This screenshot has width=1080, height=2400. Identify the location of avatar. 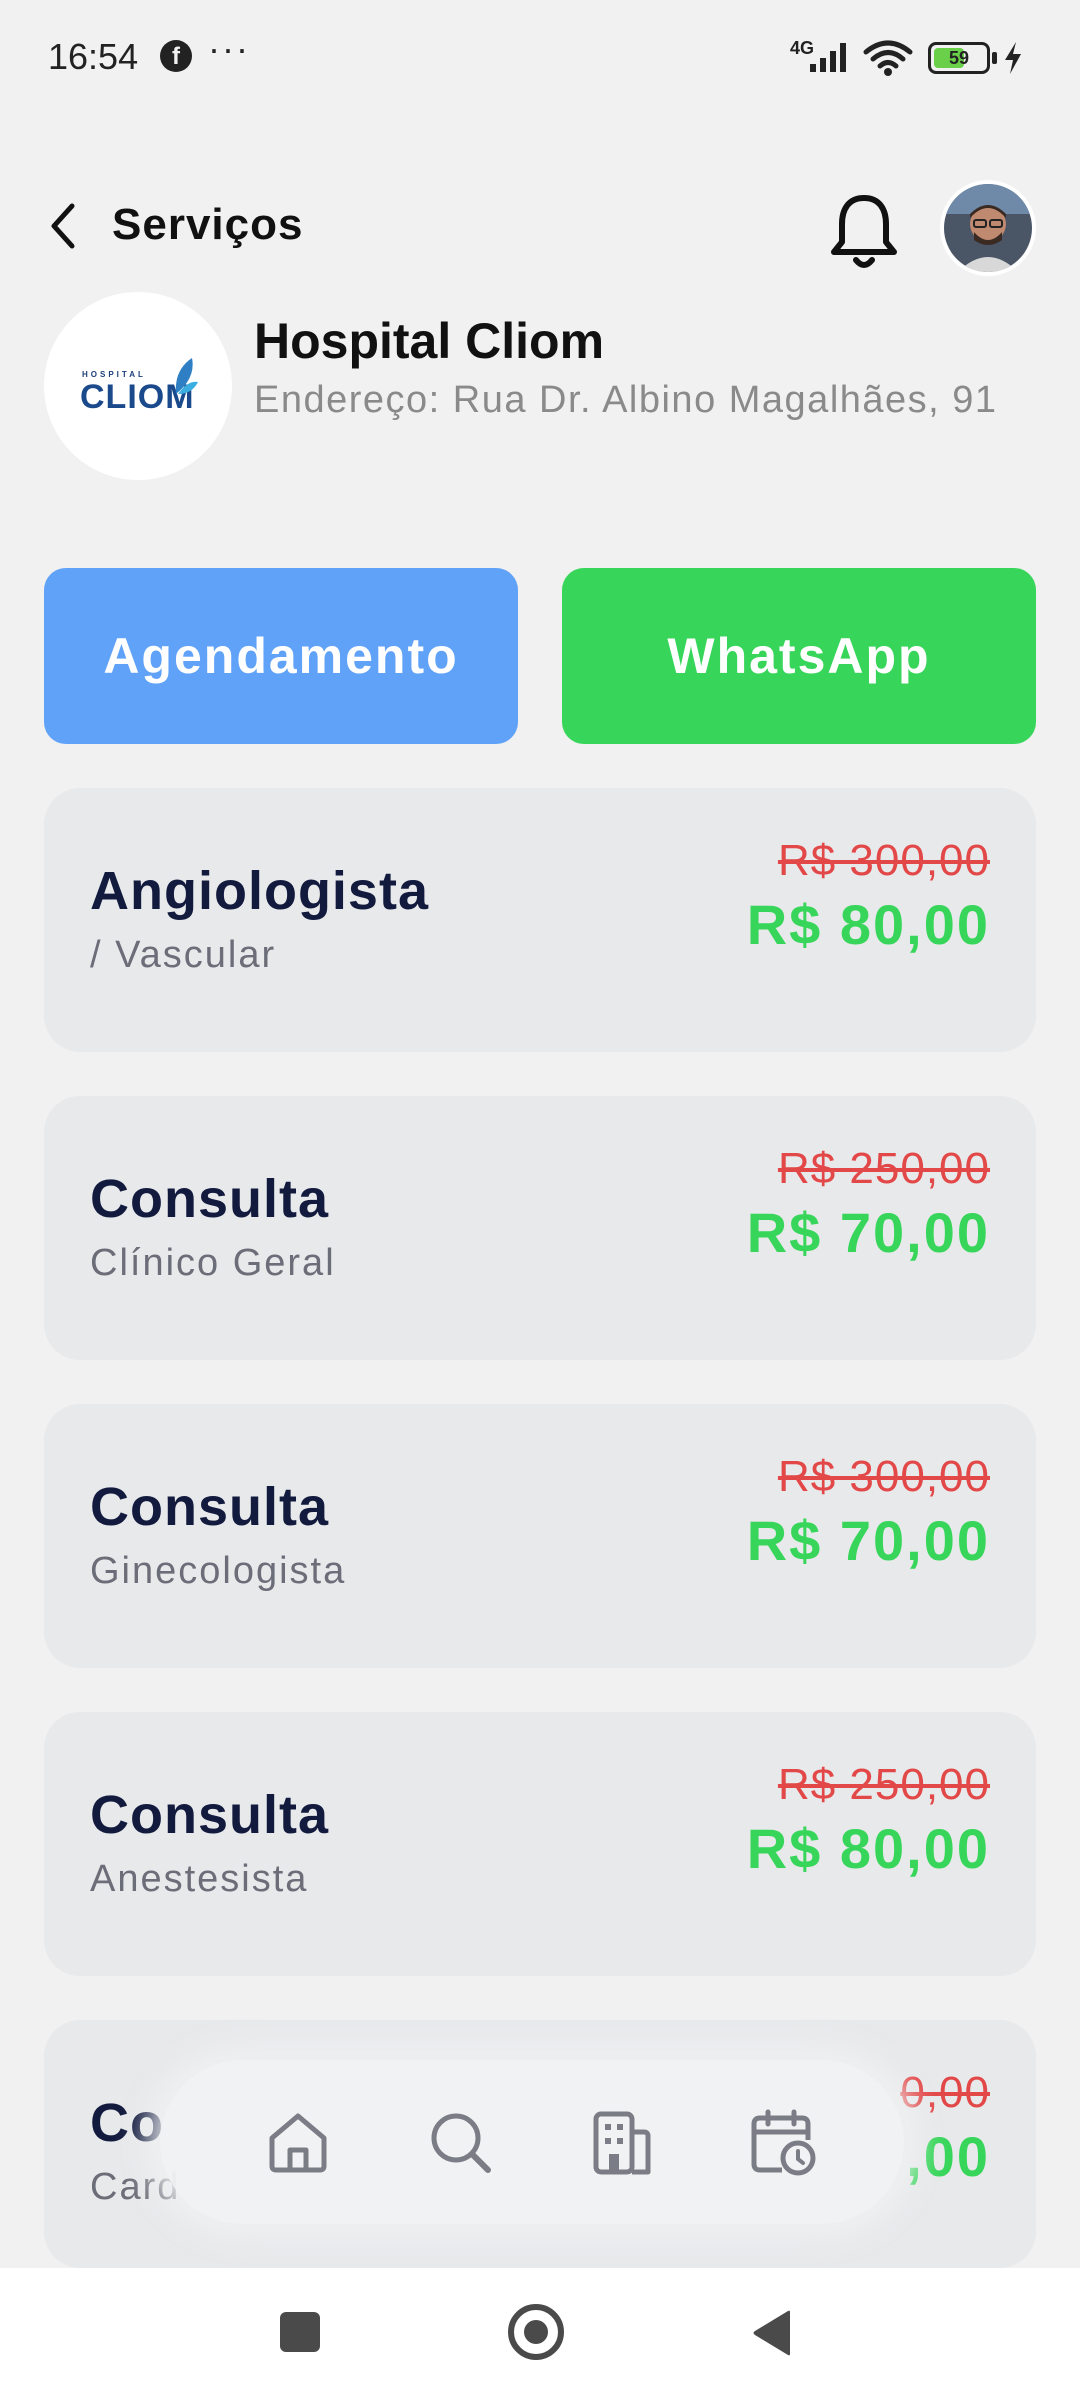
(988, 228).